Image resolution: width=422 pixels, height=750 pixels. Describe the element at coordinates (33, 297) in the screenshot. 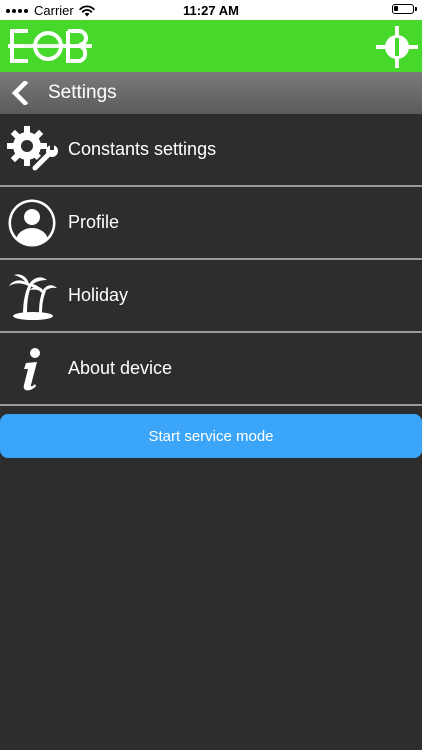

I see `palm-tree-icon` at that location.